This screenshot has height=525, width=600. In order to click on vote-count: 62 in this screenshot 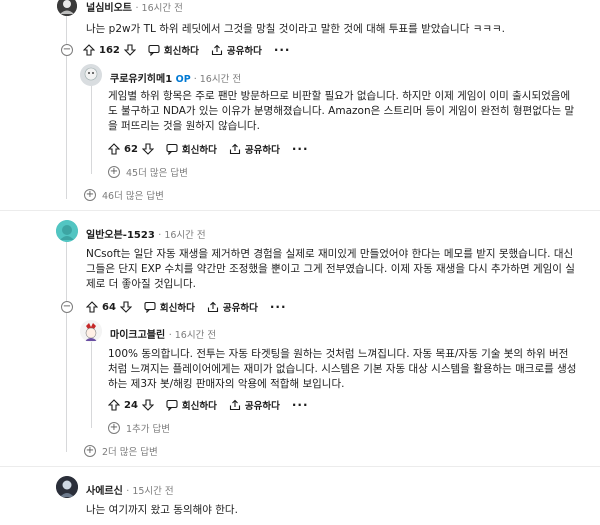, I will do `click(131, 149)`.